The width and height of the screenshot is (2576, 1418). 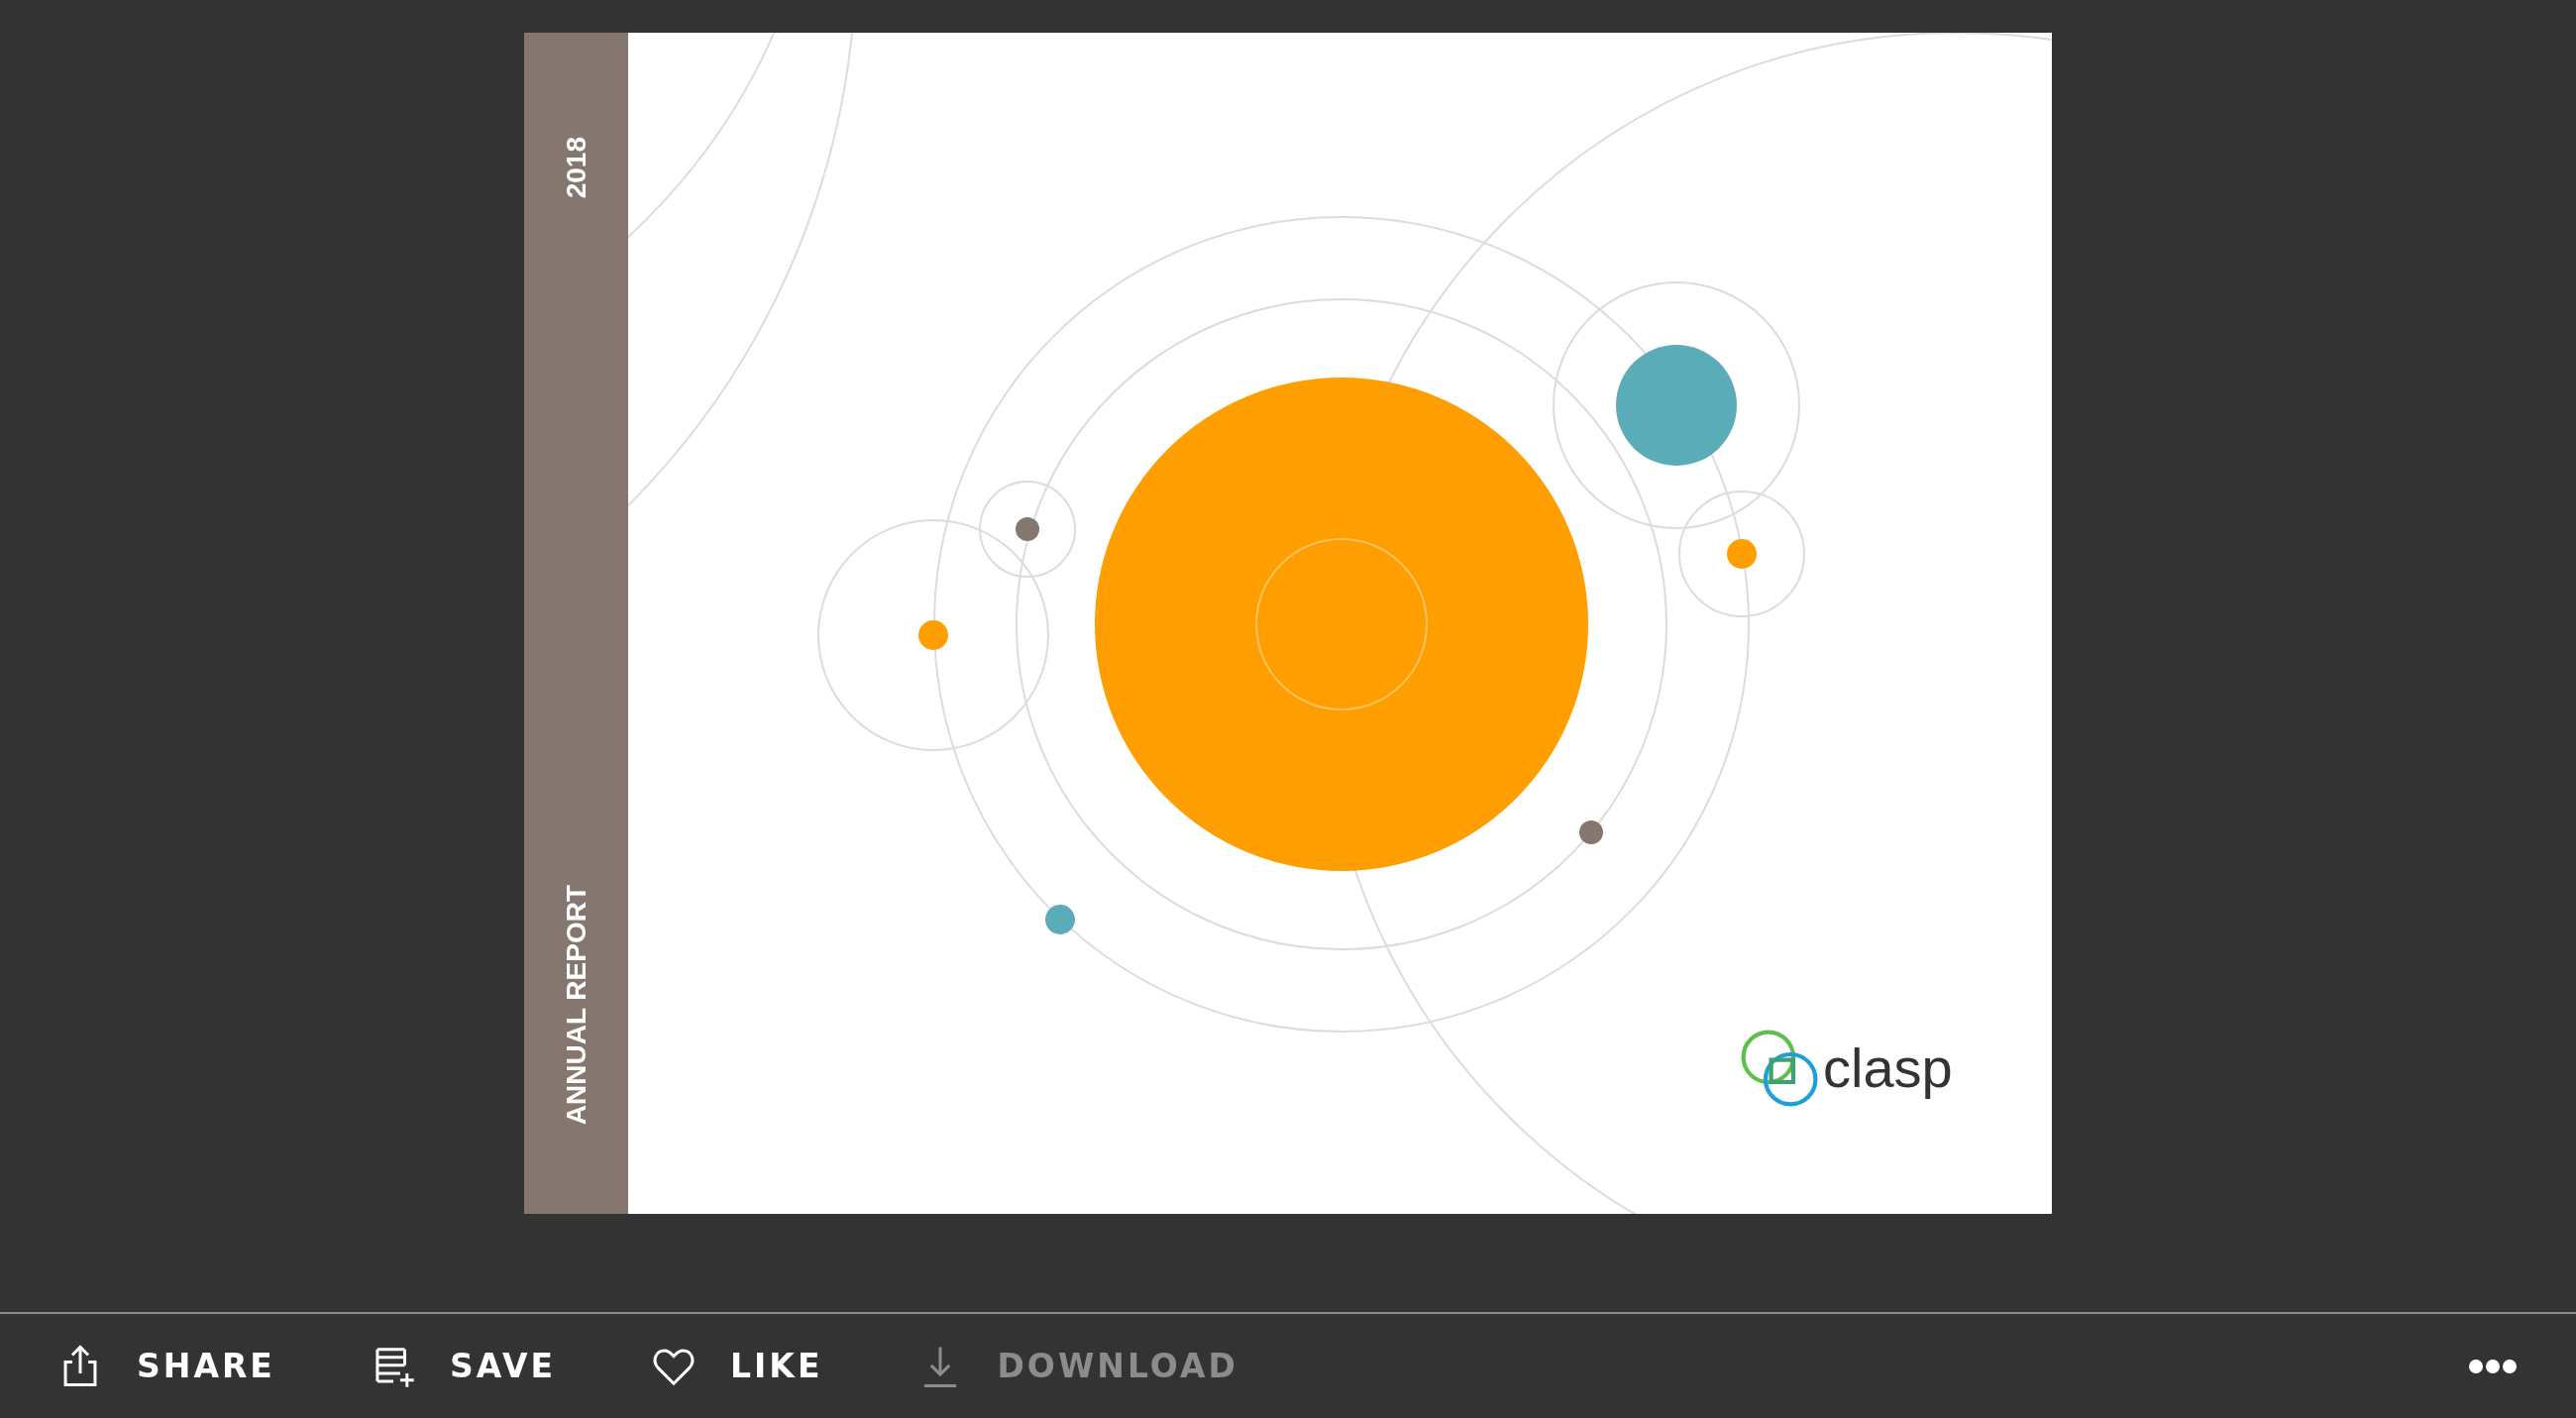 I want to click on like-button: LIKE, so click(x=737, y=1366).